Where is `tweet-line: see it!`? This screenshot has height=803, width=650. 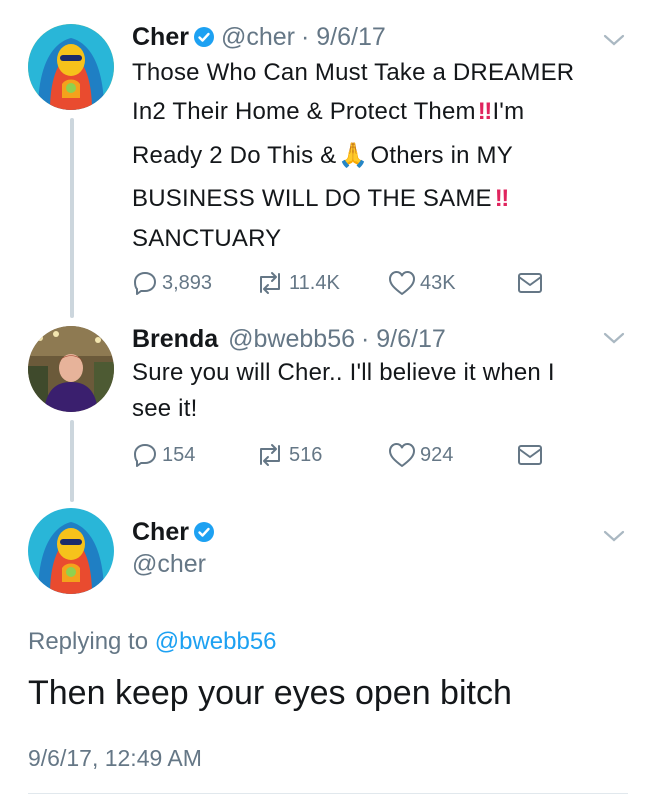
tweet-line: see it! is located at coordinates (165, 408).